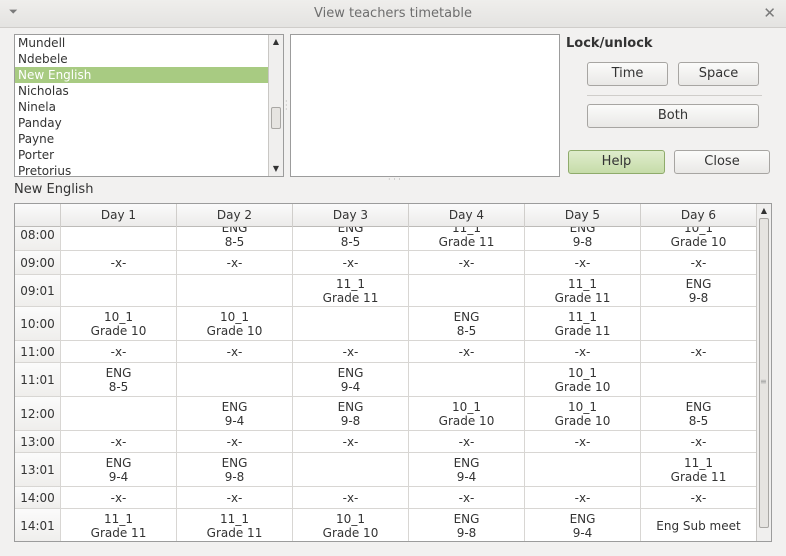 The image size is (786, 556). I want to click on timetable-scroll-thumb, so click(764, 373).